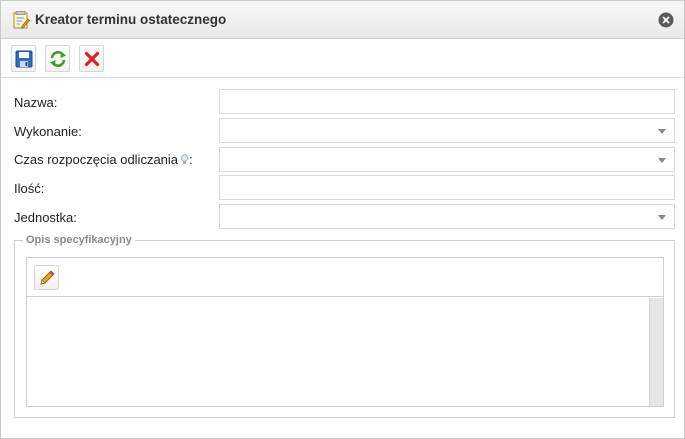  I want to click on unit-label: Jednostka:, so click(45, 217).